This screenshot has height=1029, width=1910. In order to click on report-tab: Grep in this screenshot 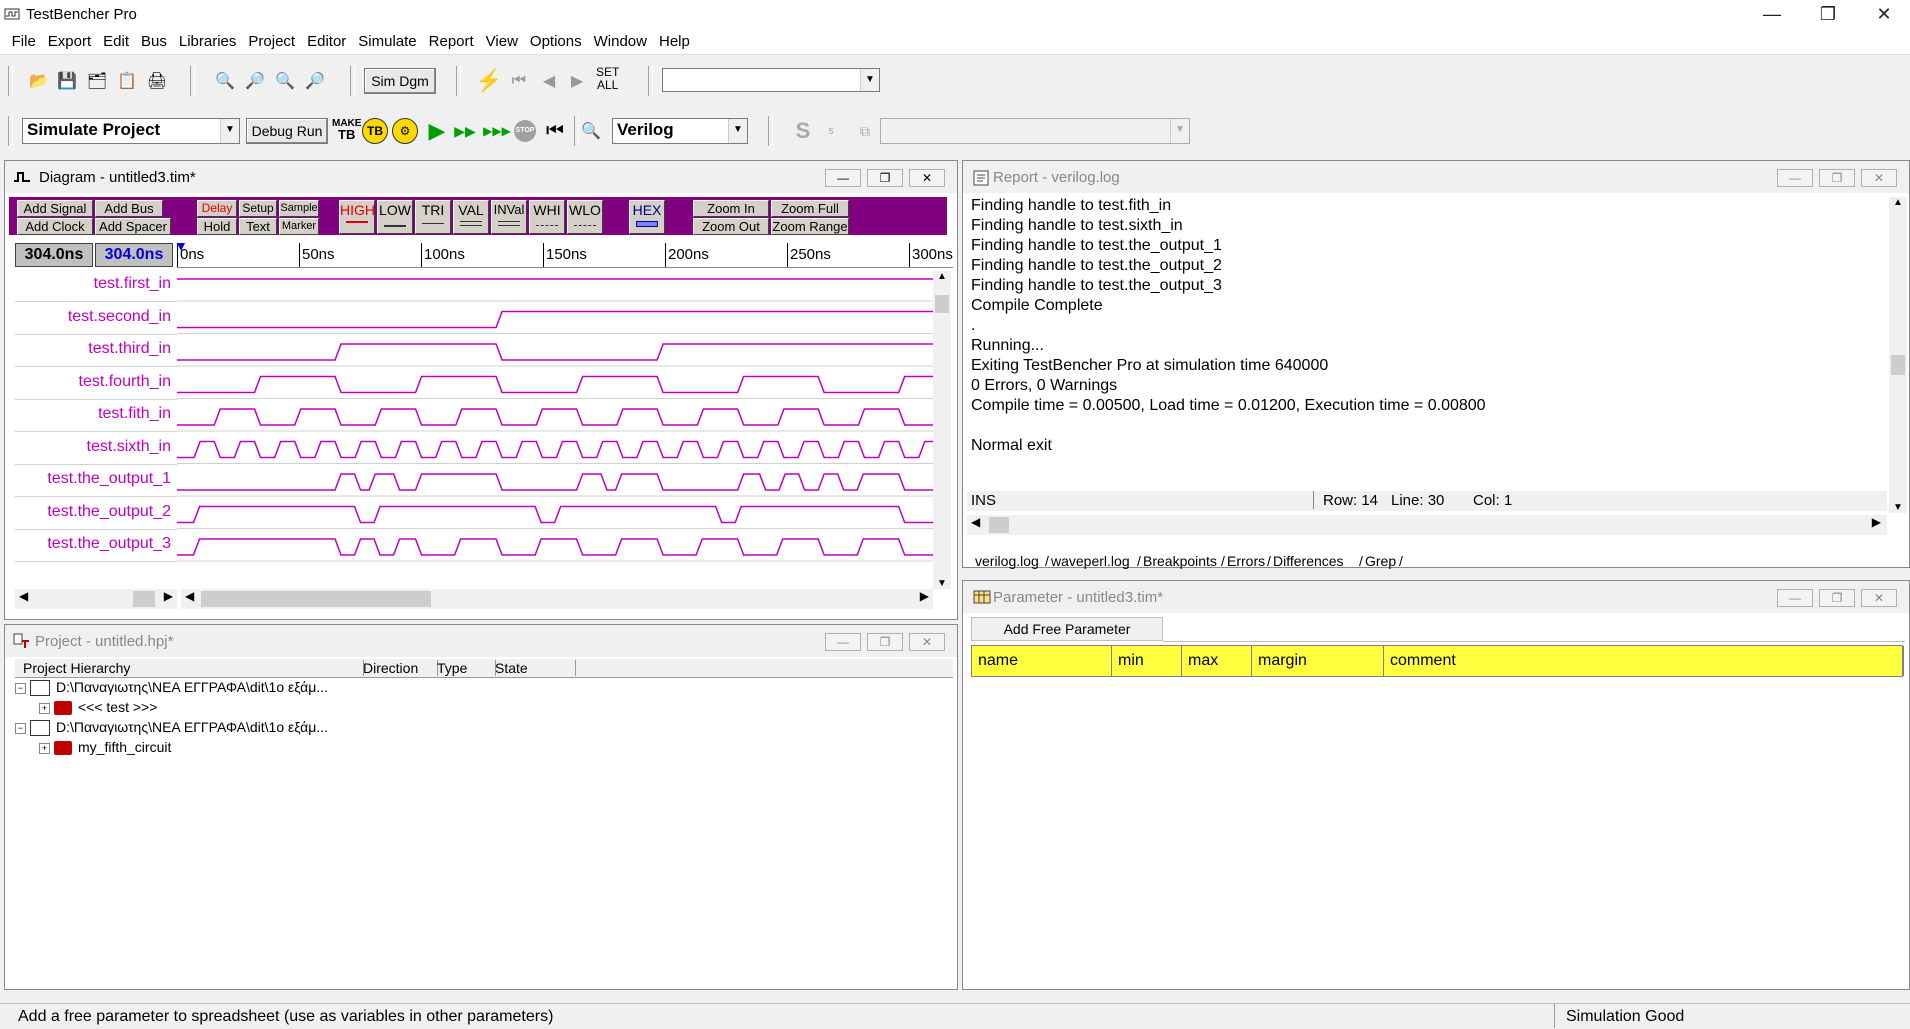, I will do `click(1380, 561)`.